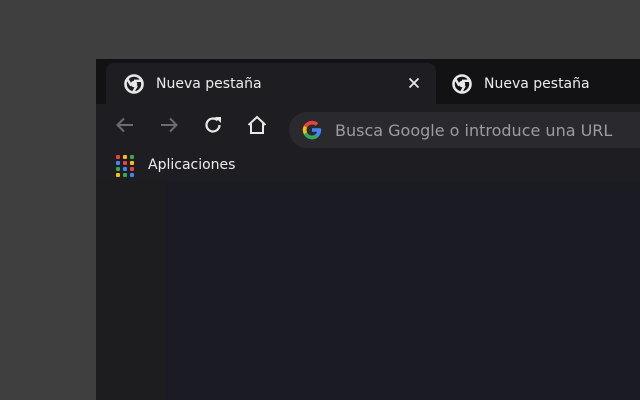  What do you see at coordinates (312, 130) in the screenshot?
I see `google-icon` at bounding box center [312, 130].